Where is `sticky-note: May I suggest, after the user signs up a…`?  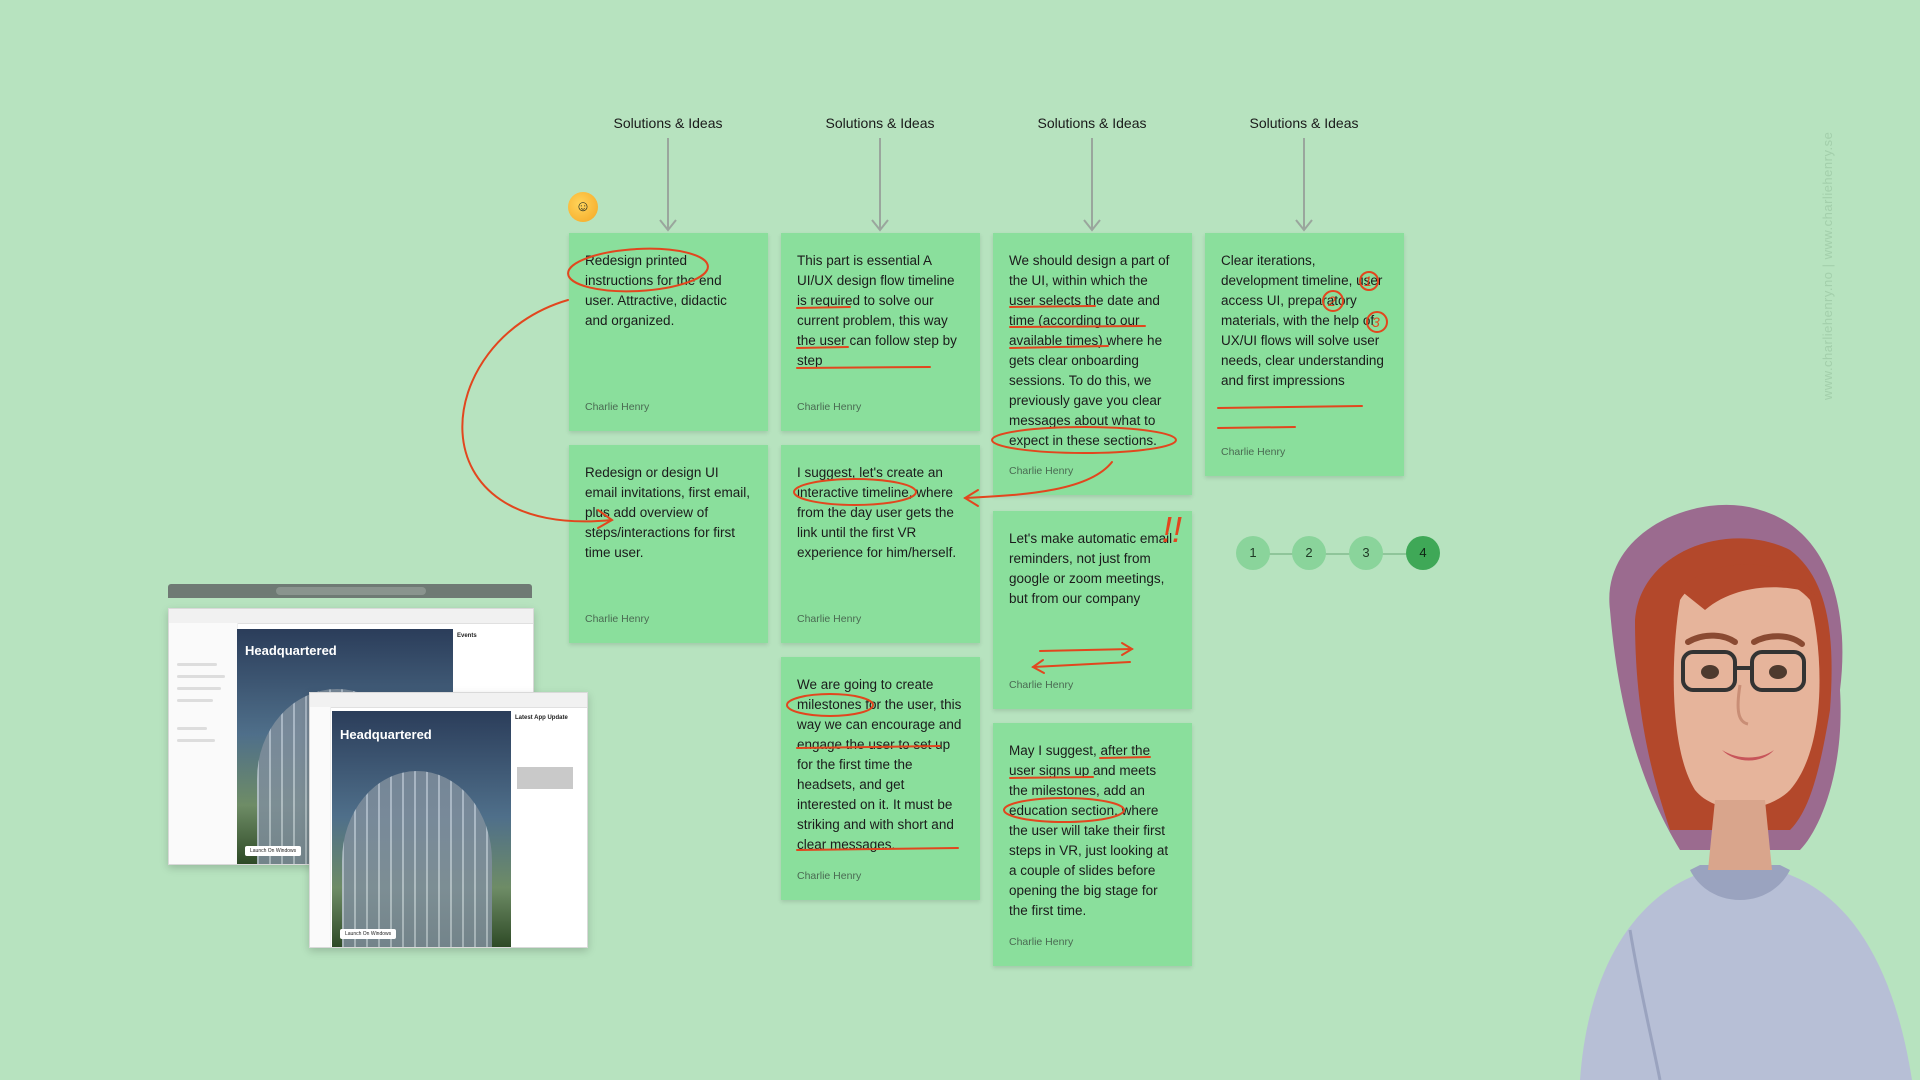
sticky-note: May I suggest, after the user signs up a… is located at coordinates (1092, 844).